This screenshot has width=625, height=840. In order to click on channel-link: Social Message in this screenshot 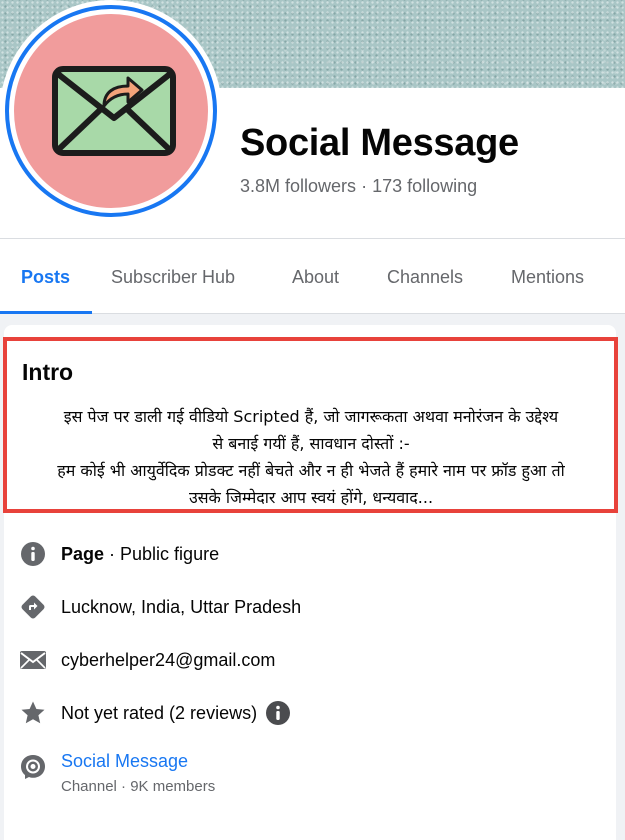, I will do `click(124, 761)`.